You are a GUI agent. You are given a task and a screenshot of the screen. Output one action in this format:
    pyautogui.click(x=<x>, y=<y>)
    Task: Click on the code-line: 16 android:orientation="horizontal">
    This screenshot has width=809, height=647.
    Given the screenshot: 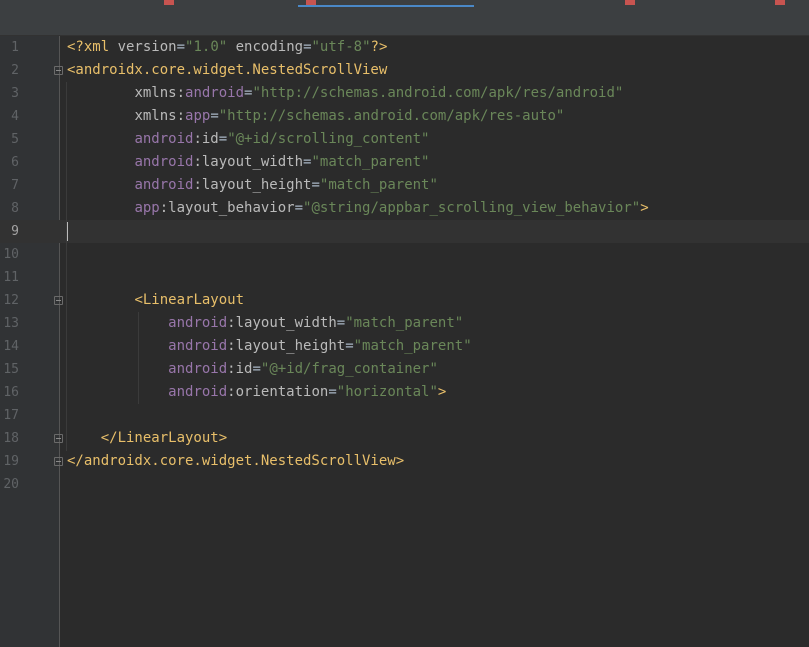 What is the action you would take?
    pyautogui.click(x=404, y=392)
    